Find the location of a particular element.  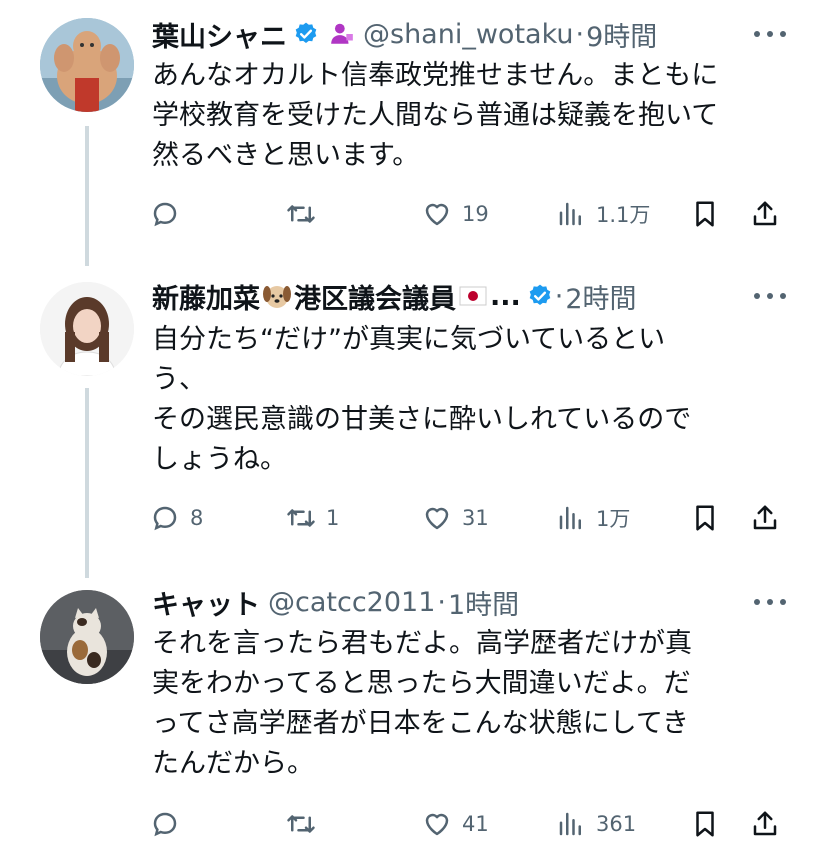

like-button: 41 is located at coordinates (455, 824).